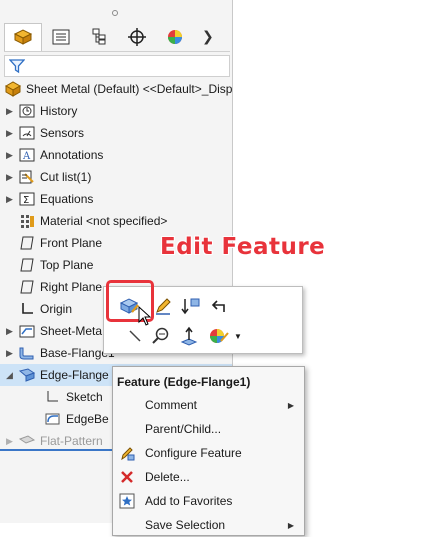 The height and width of the screenshot is (537, 441). Describe the element at coordinates (161, 336) in the screenshot. I see `zoom-to-selection-button` at that location.